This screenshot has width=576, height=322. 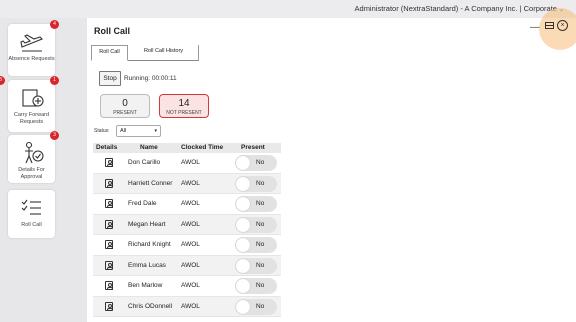 I want to click on employee-name: Fred Dale, so click(x=142, y=203).